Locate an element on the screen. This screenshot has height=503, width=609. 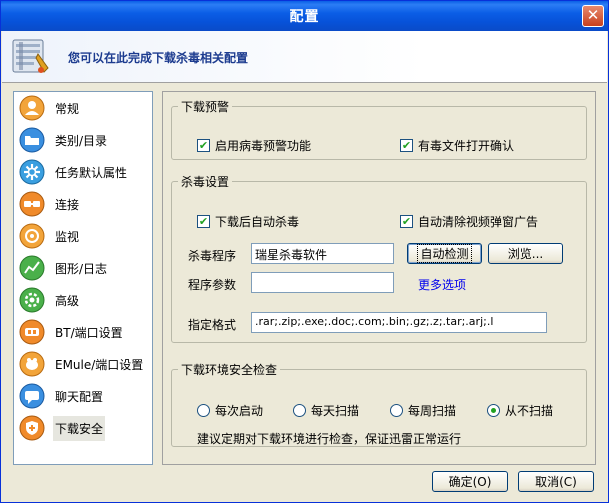
radio-selected-icon is located at coordinates (493, 410).